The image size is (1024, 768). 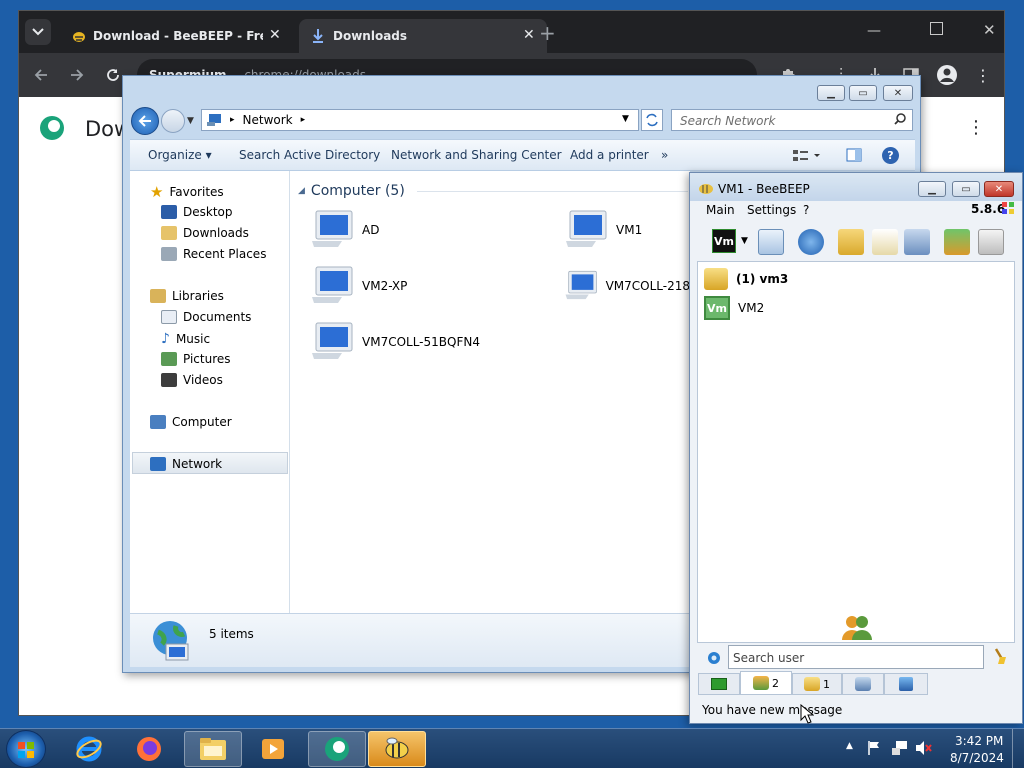 I want to click on nav-item-documents: Documents, so click(x=206, y=317).